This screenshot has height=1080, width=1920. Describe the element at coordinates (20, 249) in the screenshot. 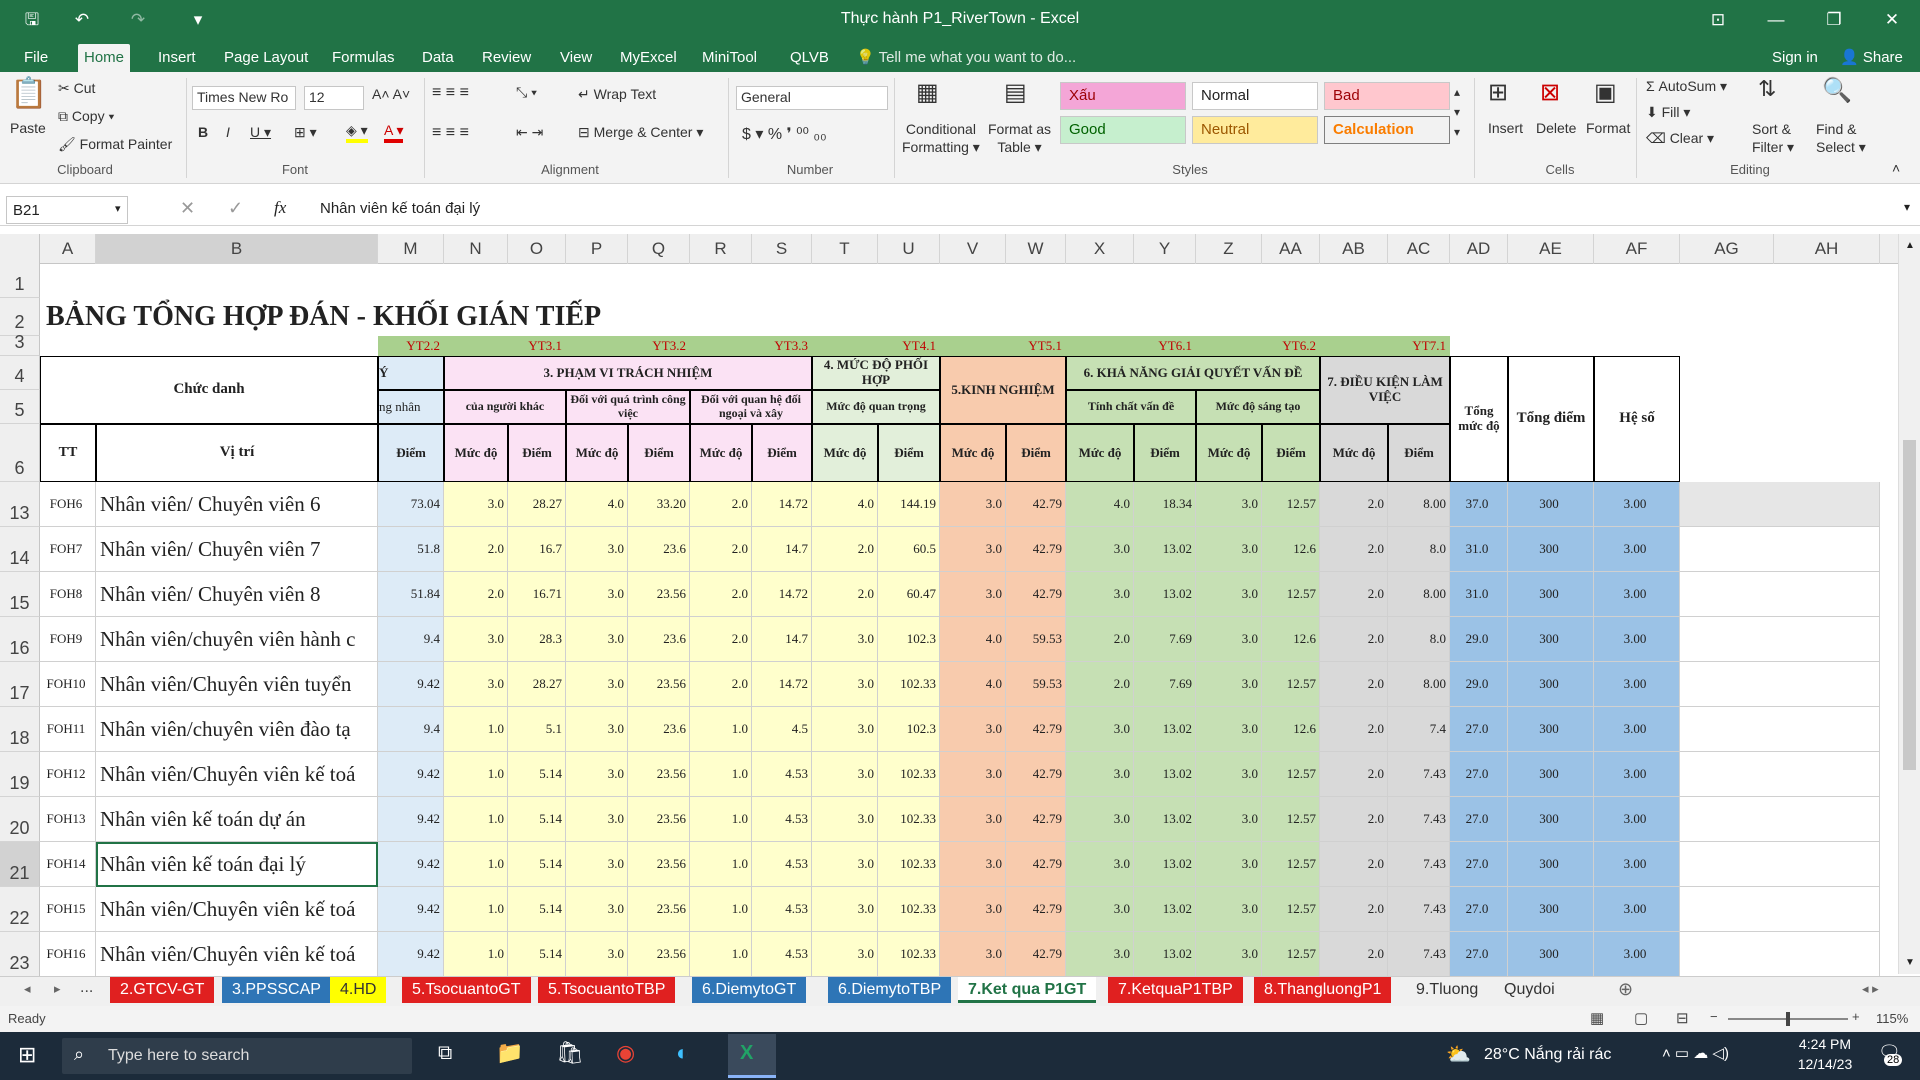

I see `select-all-corner` at that location.